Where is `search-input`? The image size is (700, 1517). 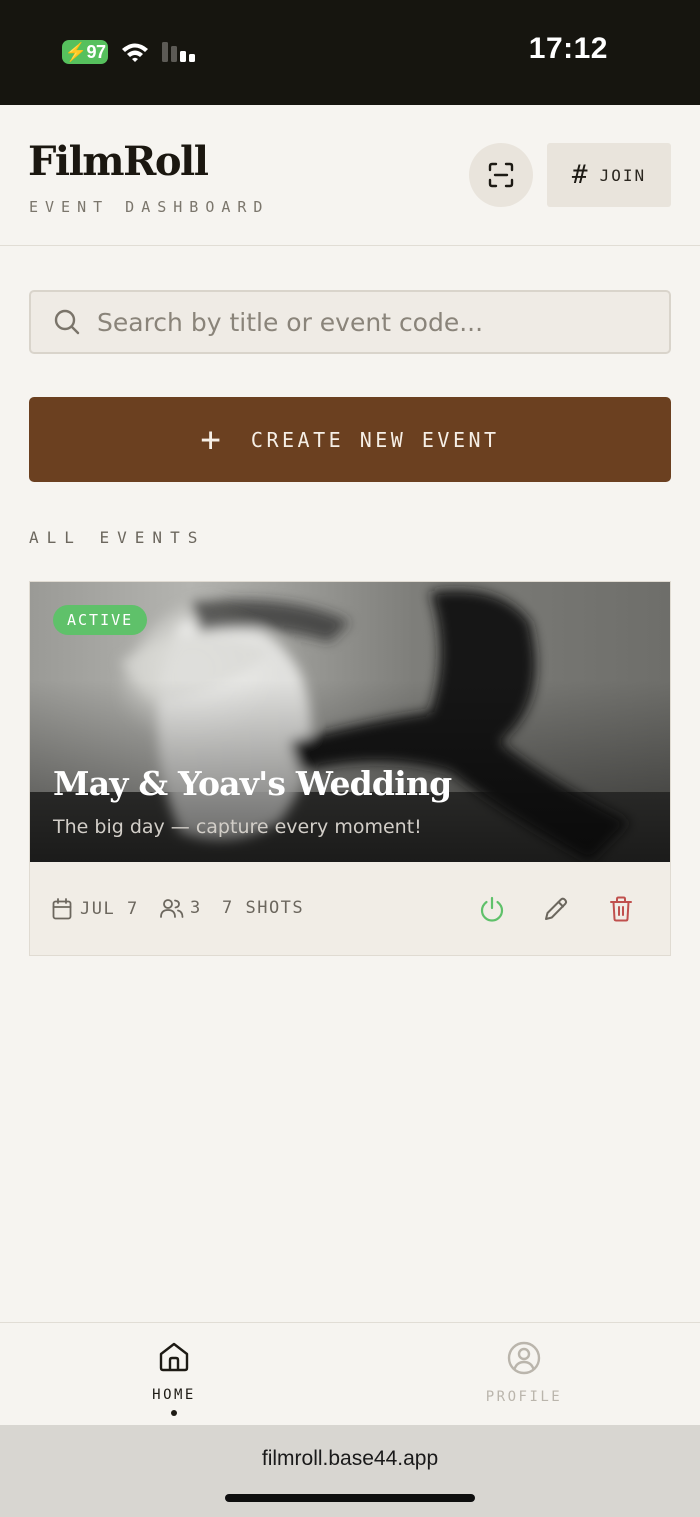 search-input is located at coordinates (377, 322).